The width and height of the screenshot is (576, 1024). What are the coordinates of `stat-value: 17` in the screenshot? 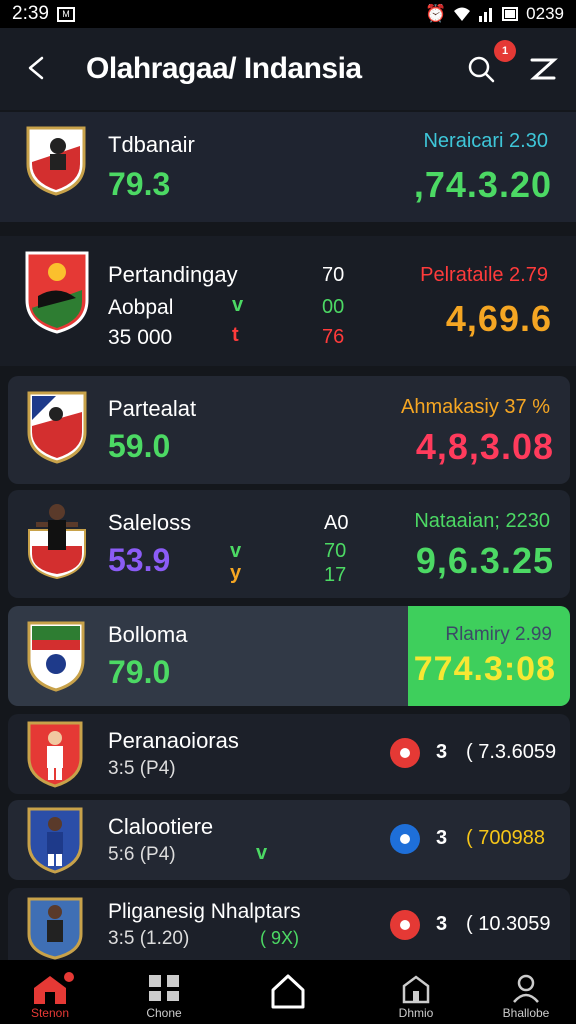 It's located at (335, 575).